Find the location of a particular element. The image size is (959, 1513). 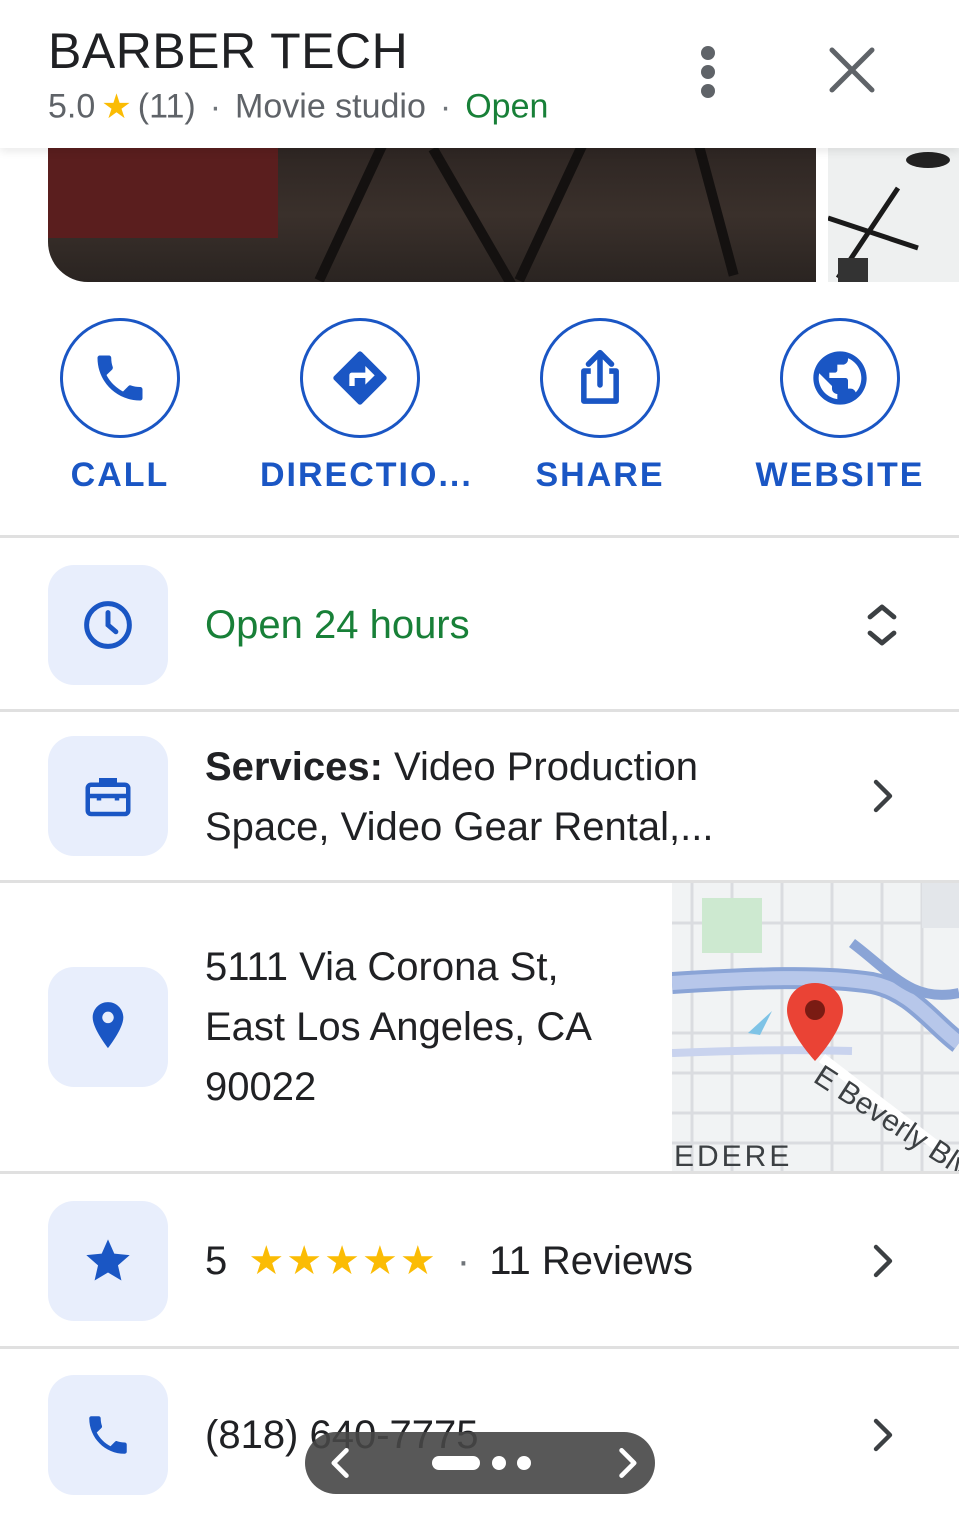

share-icon is located at coordinates (600, 378).